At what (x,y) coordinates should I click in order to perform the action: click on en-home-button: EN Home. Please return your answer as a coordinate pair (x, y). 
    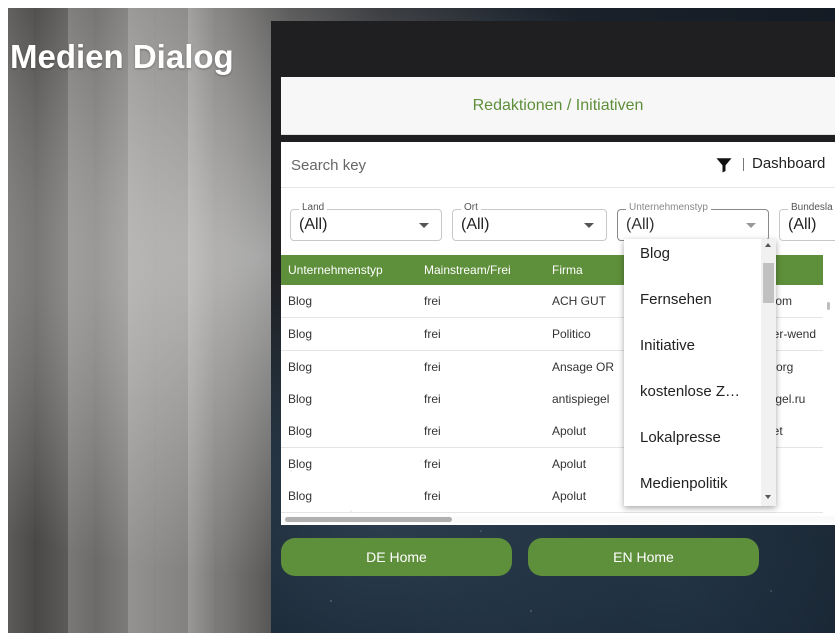
    Looking at the image, I should click on (643, 557).